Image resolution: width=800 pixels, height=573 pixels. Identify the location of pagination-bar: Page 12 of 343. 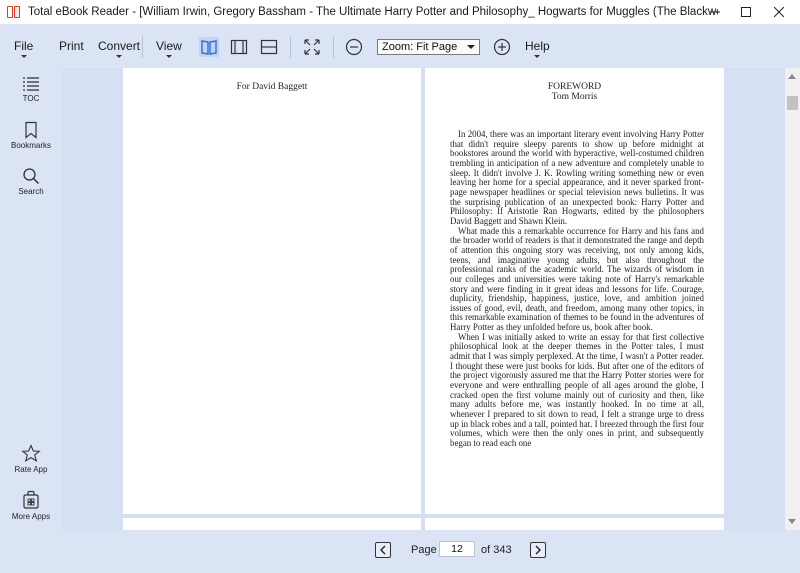
(400, 551).